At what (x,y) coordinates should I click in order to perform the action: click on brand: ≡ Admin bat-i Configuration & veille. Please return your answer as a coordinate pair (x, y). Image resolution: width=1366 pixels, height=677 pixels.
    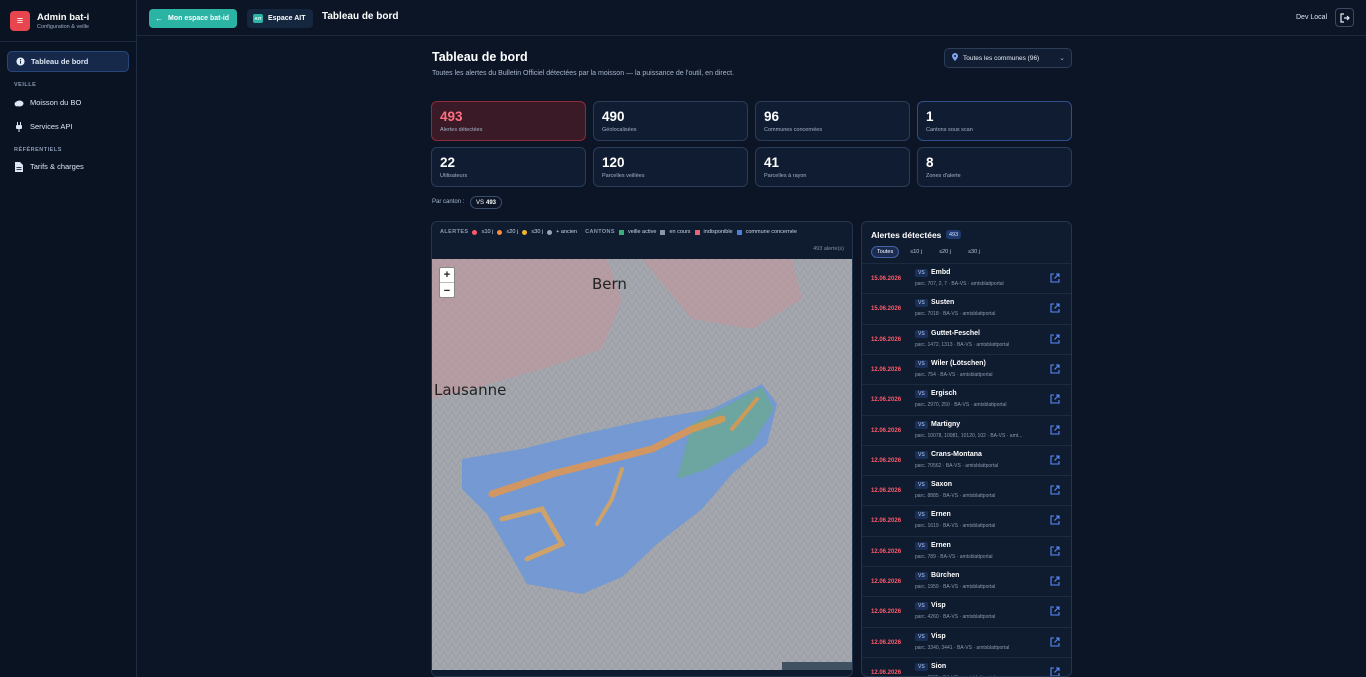
    Looking at the image, I should click on (68, 21).